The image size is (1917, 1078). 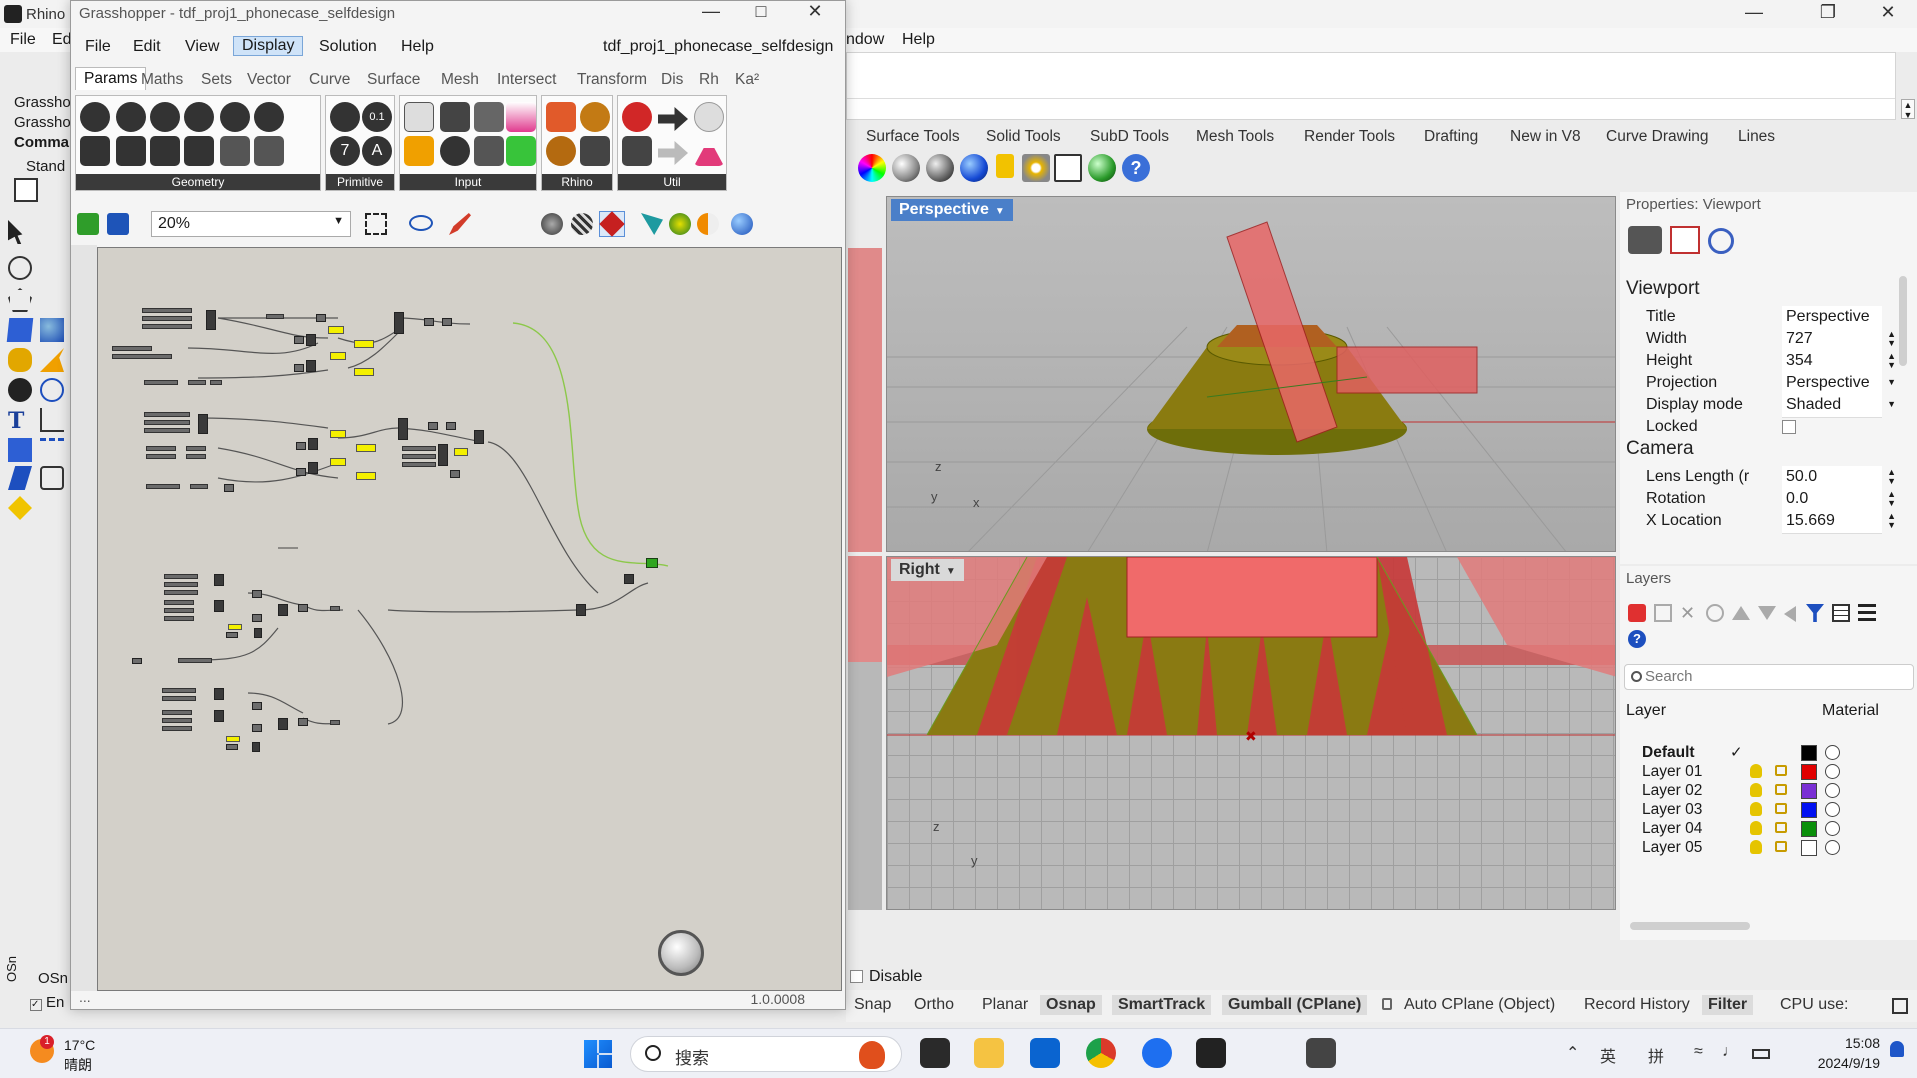 What do you see at coordinates (26, 190) in the screenshot?
I see `new-file-icon` at bounding box center [26, 190].